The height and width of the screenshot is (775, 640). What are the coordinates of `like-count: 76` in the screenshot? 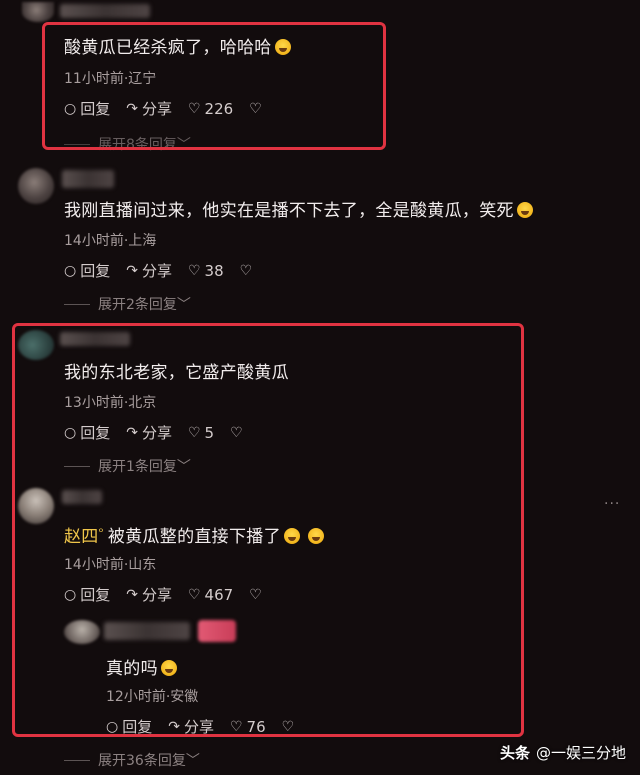 It's located at (256, 726).